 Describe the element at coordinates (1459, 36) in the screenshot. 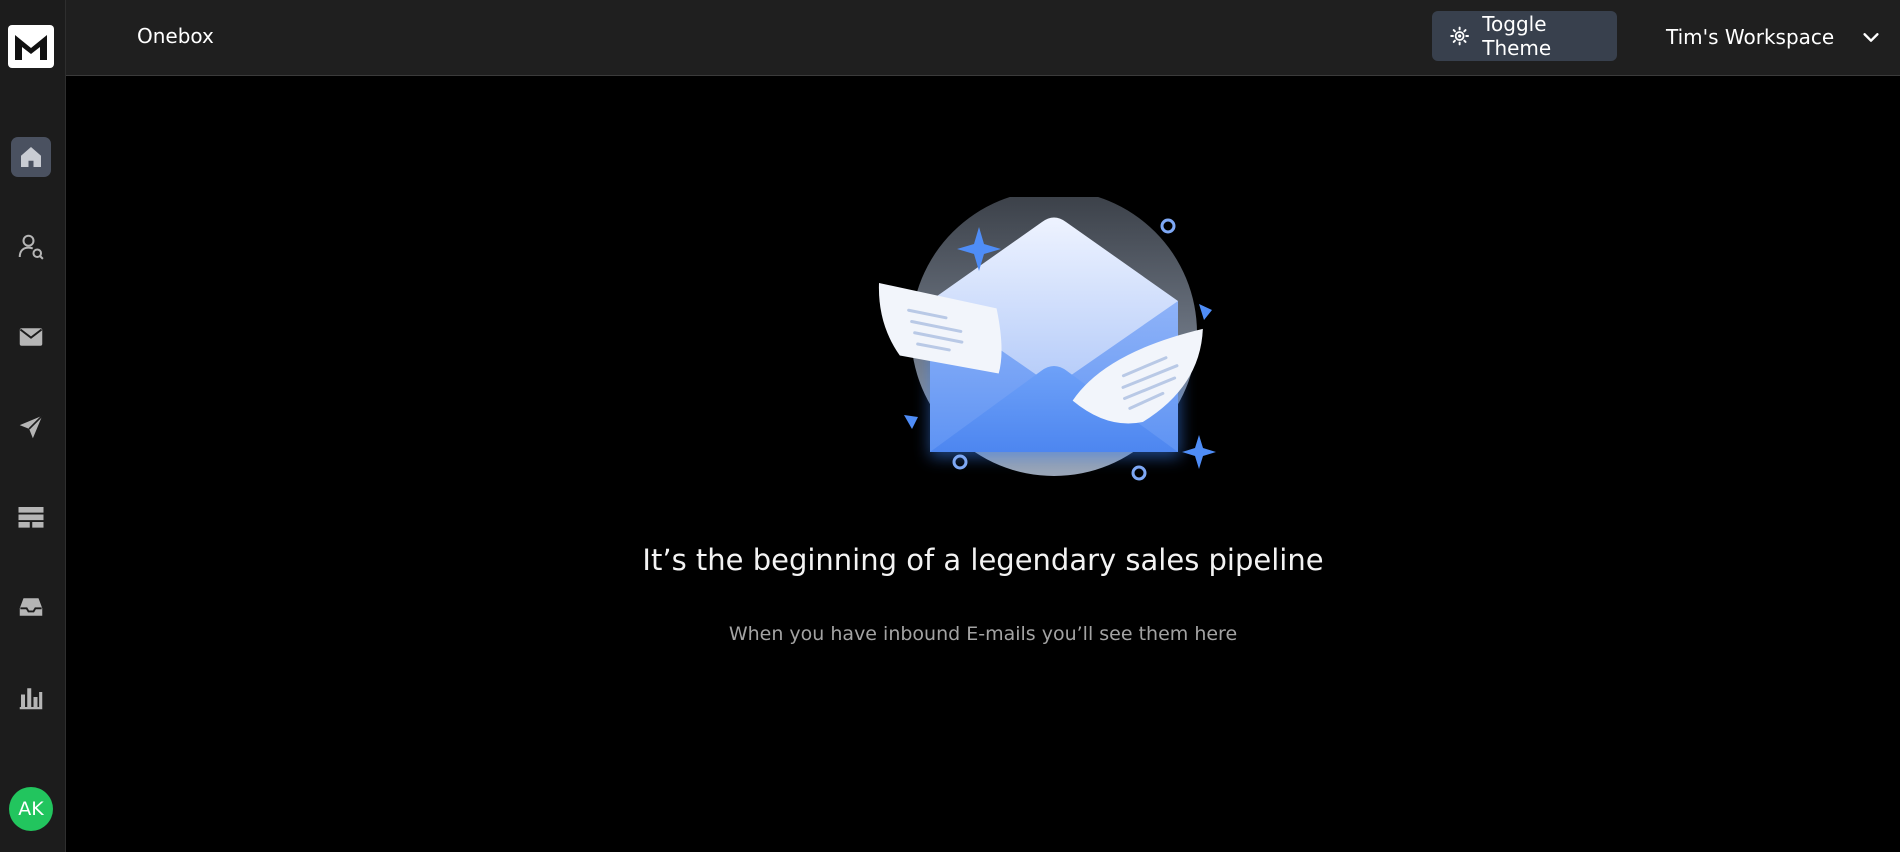

I see `sun-icon` at that location.